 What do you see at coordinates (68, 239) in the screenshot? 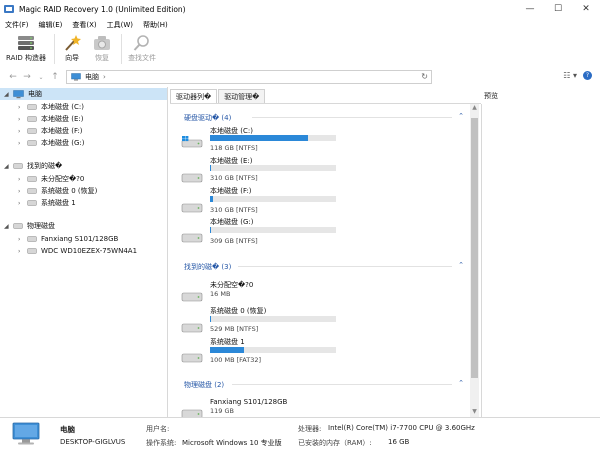
I see `tree-item-fanxiang: › Fanxiang S101/128GB` at bounding box center [68, 239].